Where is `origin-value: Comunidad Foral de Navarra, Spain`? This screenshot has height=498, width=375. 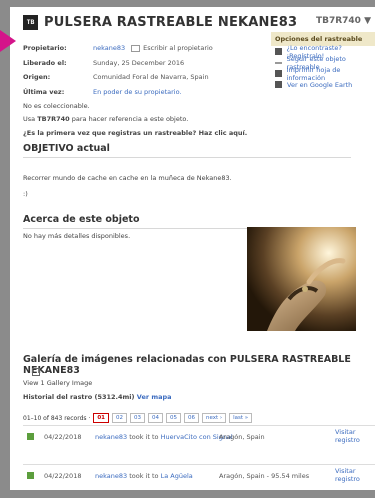 origin-value: Comunidad Foral de Navarra, Spain is located at coordinates (151, 77).